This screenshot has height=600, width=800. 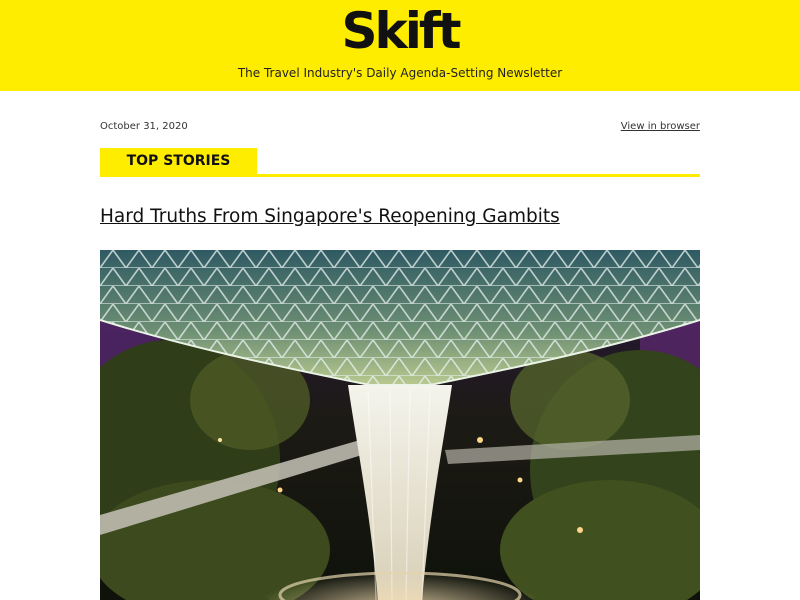 What do you see at coordinates (400, 31) in the screenshot?
I see `skift-logo: Skift` at bounding box center [400, 31].